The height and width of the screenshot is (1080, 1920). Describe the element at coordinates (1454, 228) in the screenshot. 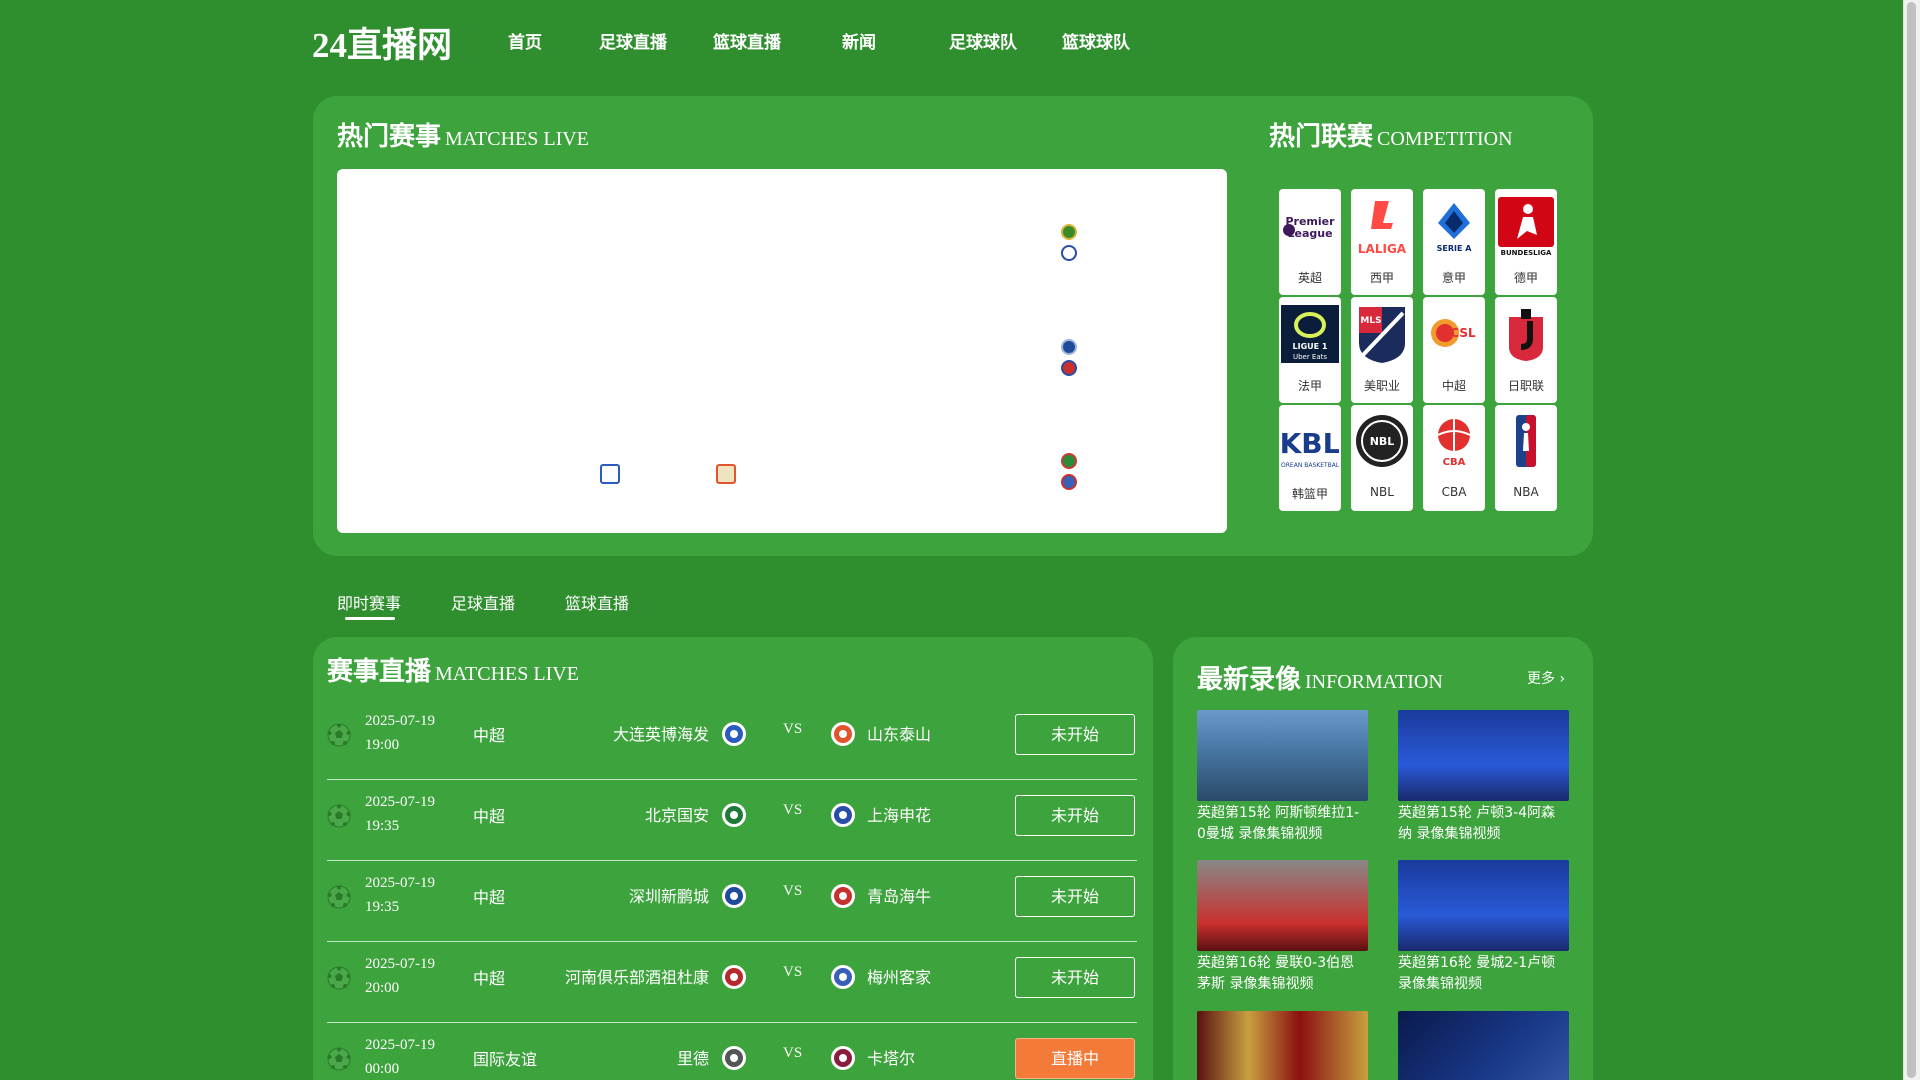

I see `serie-a-logo-icon: SERIE A` at that location.